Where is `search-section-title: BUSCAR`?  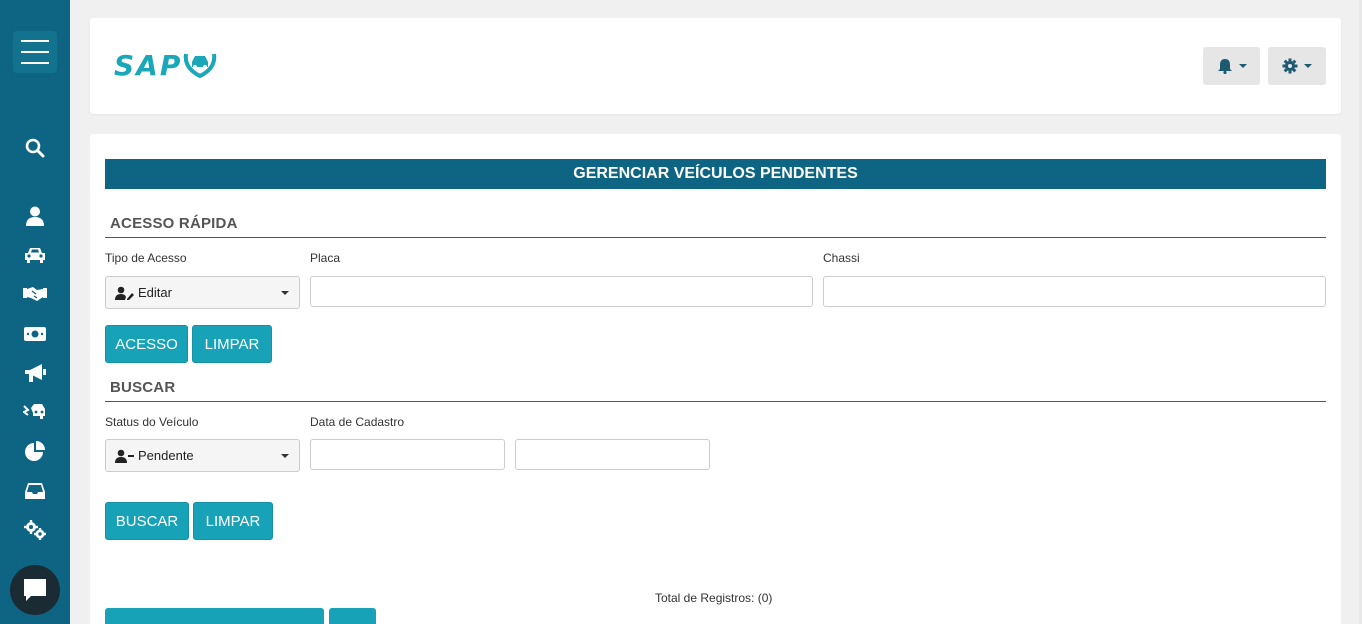
search-section-title: BUSCAR is located at coordinates (143, 387).